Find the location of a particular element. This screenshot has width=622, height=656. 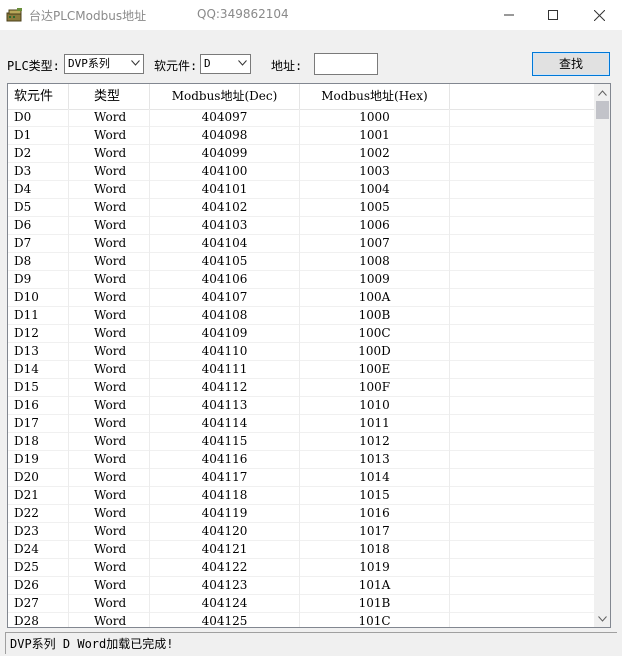

table-row: D11 Word 404108 100B is located at coordinates (301, 316).